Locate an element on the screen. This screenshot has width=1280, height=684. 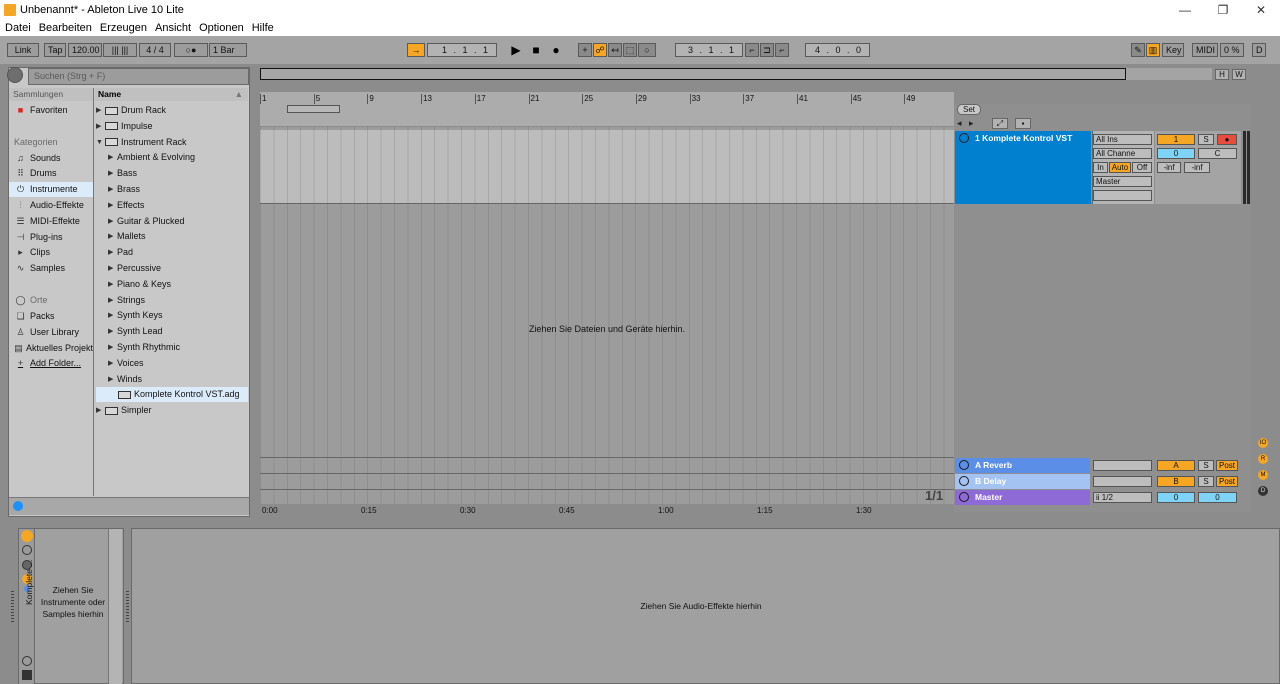
sidebar-item-clips: ▸ Clips is located at coordinates (51, 252).